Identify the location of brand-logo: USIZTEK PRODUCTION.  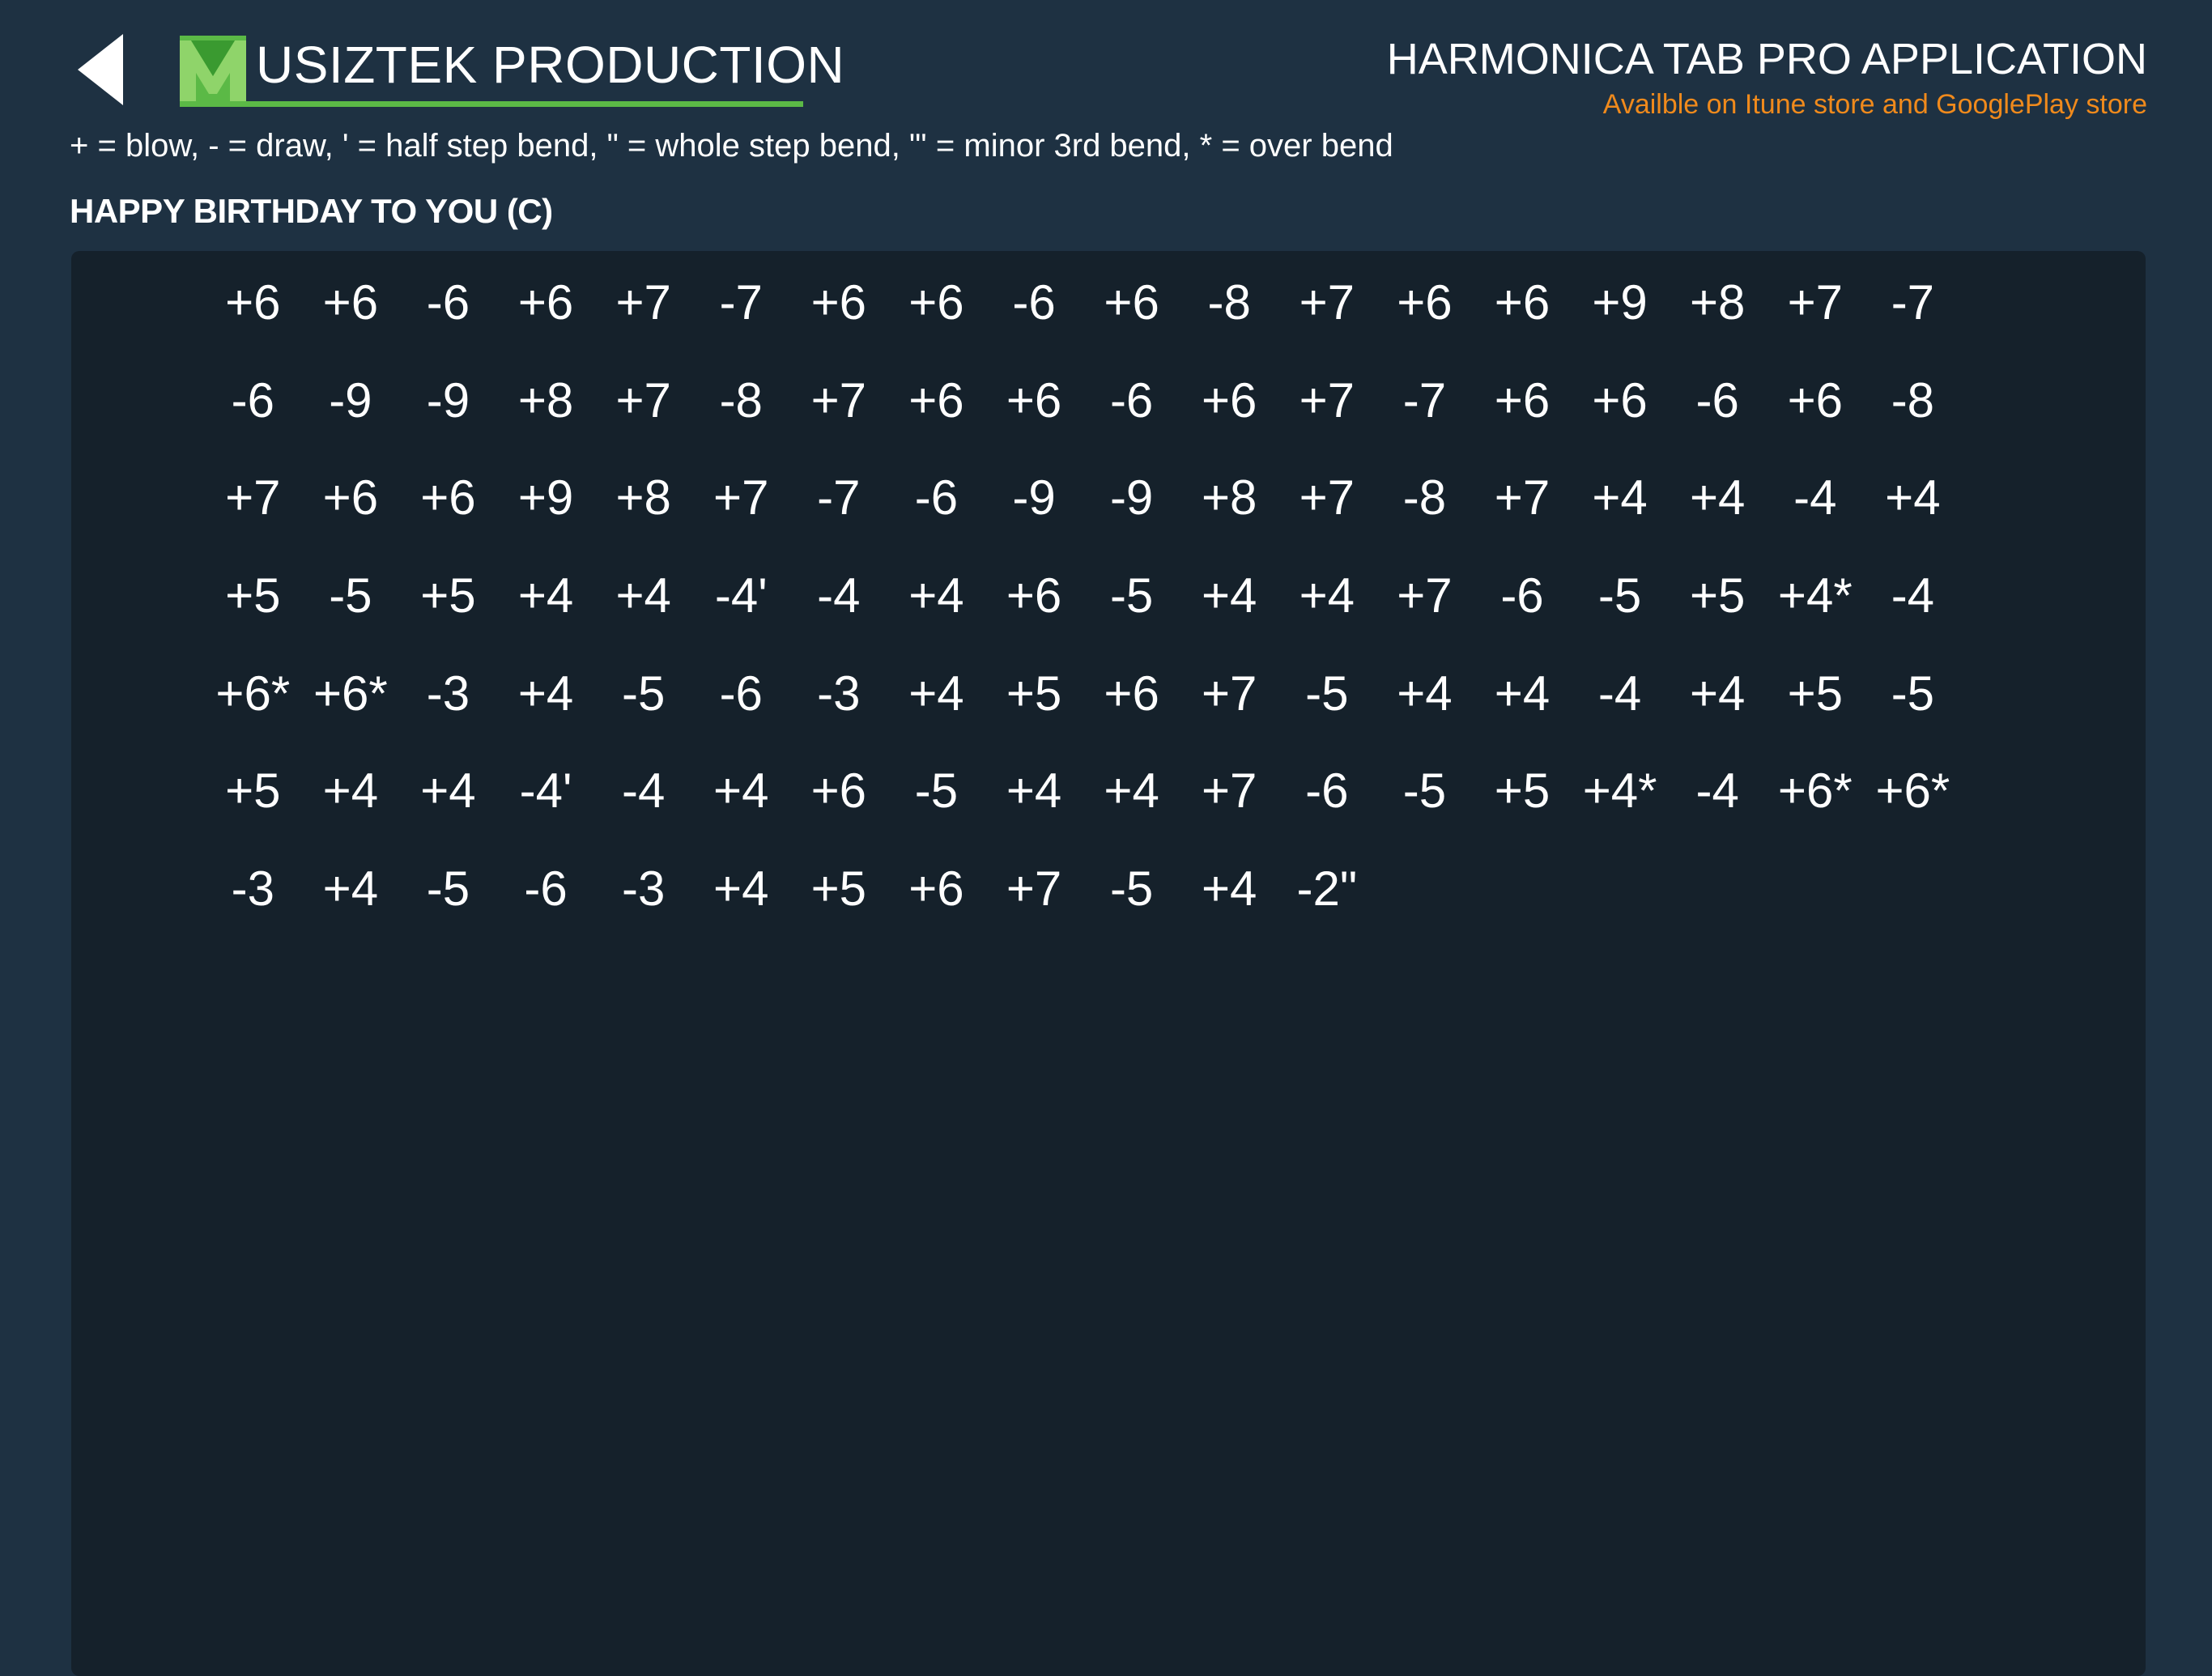
(512, 70).